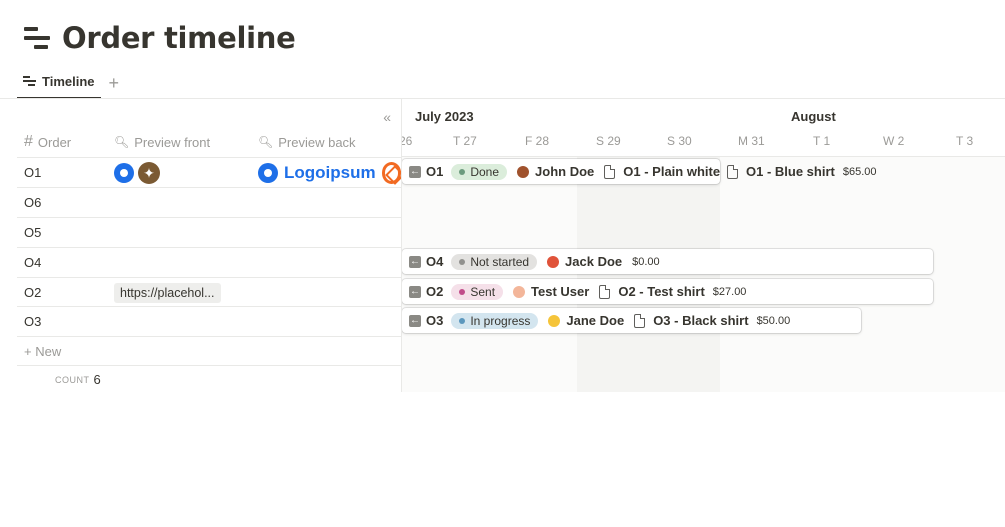 This screenshot has height=527, width=1005. I want to click on product-name: O1 - Blue shirt, so click(790, 171).